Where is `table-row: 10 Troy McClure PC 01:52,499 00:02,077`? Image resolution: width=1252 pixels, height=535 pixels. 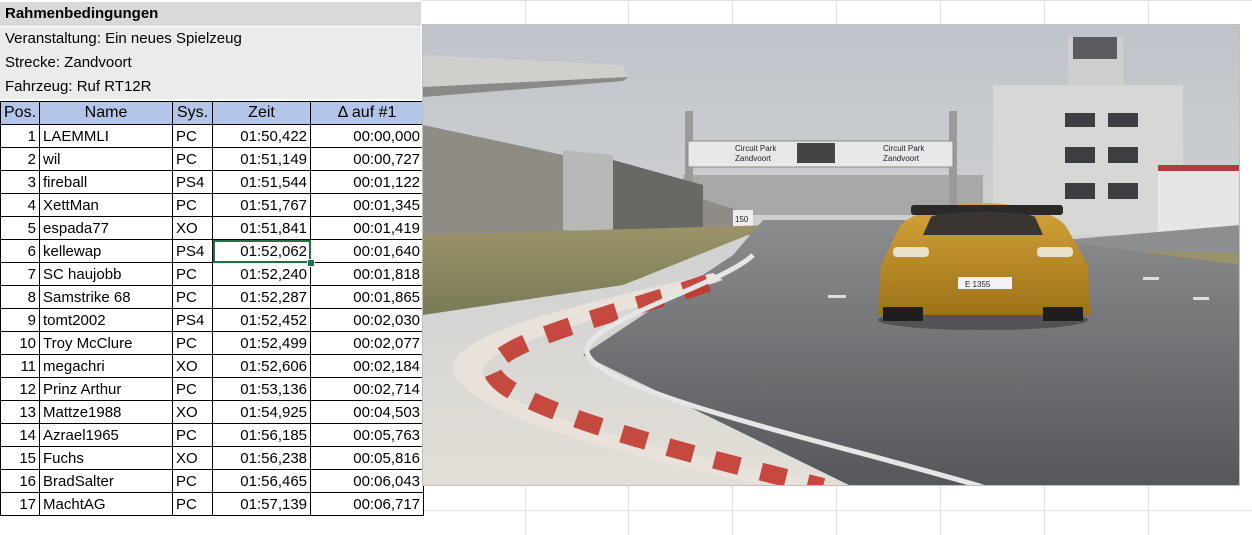
table-row: 10 Troy McClure PC 01:52,499 00:02,077 is located at coordinates (212, 343).